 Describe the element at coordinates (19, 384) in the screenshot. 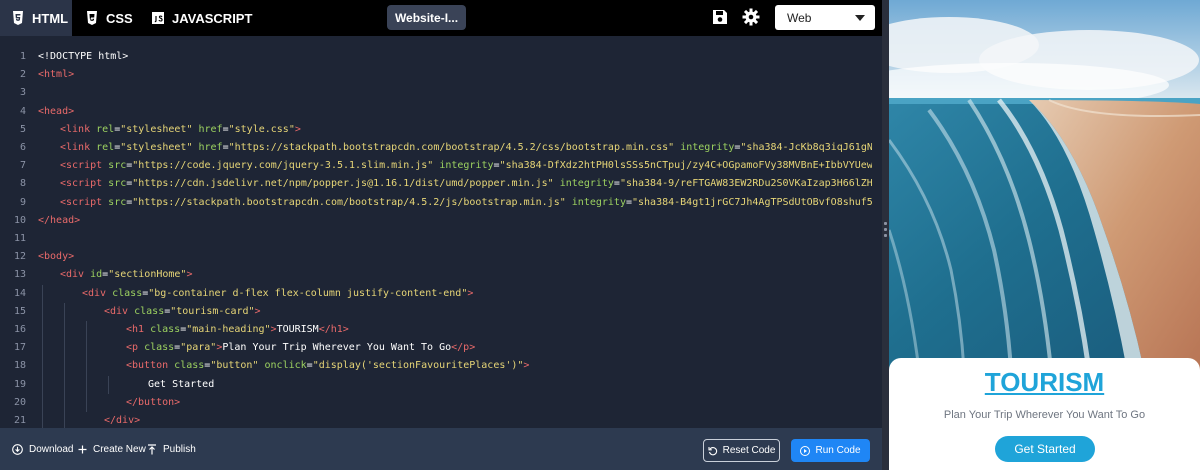

I see `line-number: 19` at that location.